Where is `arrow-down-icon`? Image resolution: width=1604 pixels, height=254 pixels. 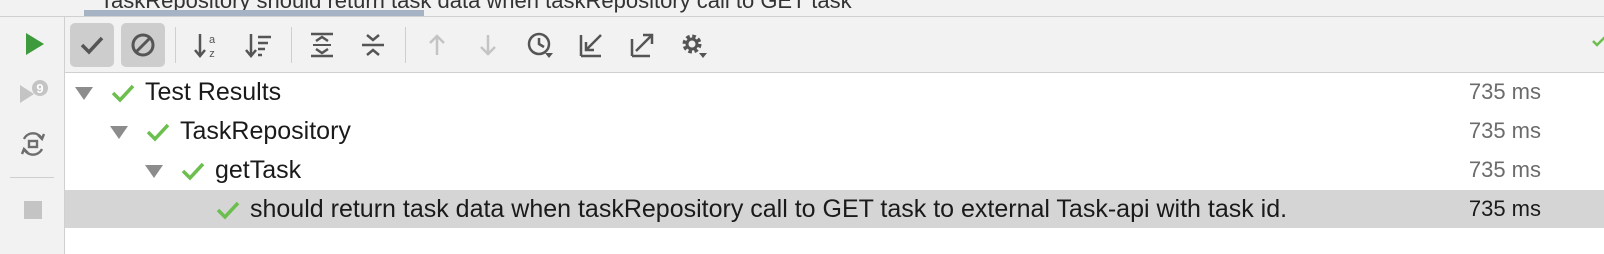 arrow-down-icon is located at coordinates (488, 45).